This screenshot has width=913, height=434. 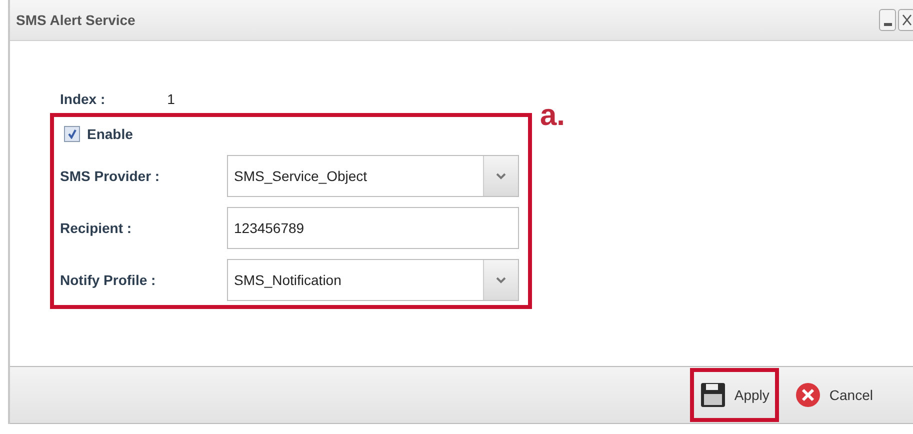 I want to click on select-field: SMS_Notification, so click(x=373, y=280).